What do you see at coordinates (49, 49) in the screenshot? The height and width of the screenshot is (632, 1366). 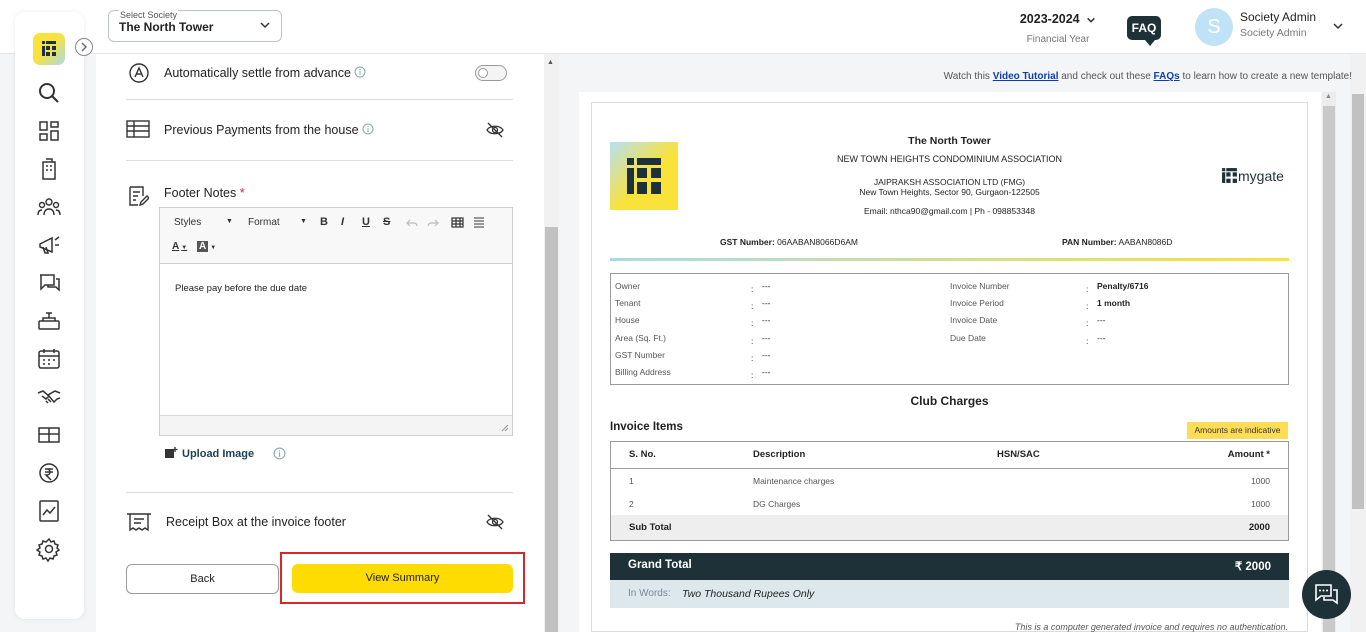 I see `app-logo` at bounding box center [49, 49].